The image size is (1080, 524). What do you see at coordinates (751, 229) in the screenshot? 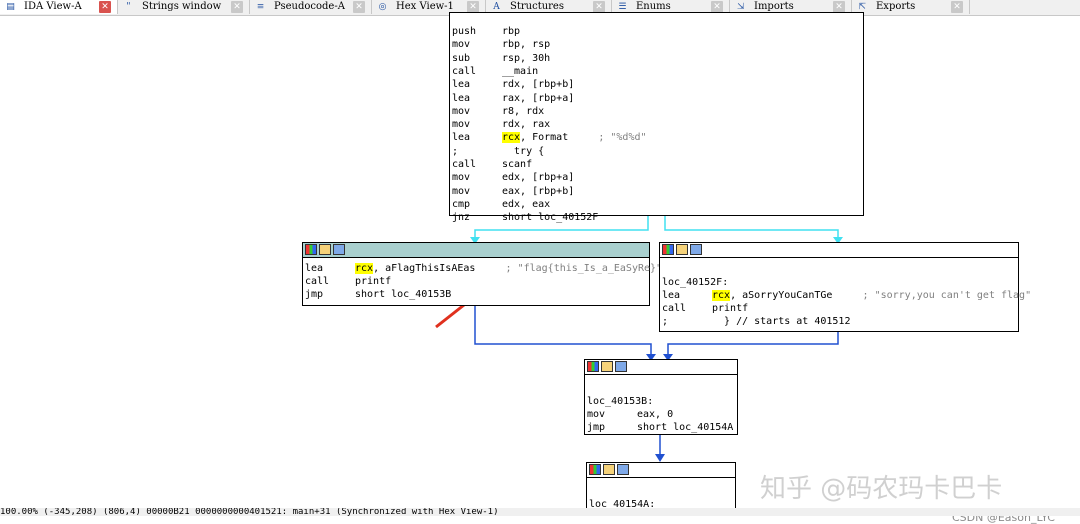
I see `edge-main-to-sorry` at bounding box center [751, 229].